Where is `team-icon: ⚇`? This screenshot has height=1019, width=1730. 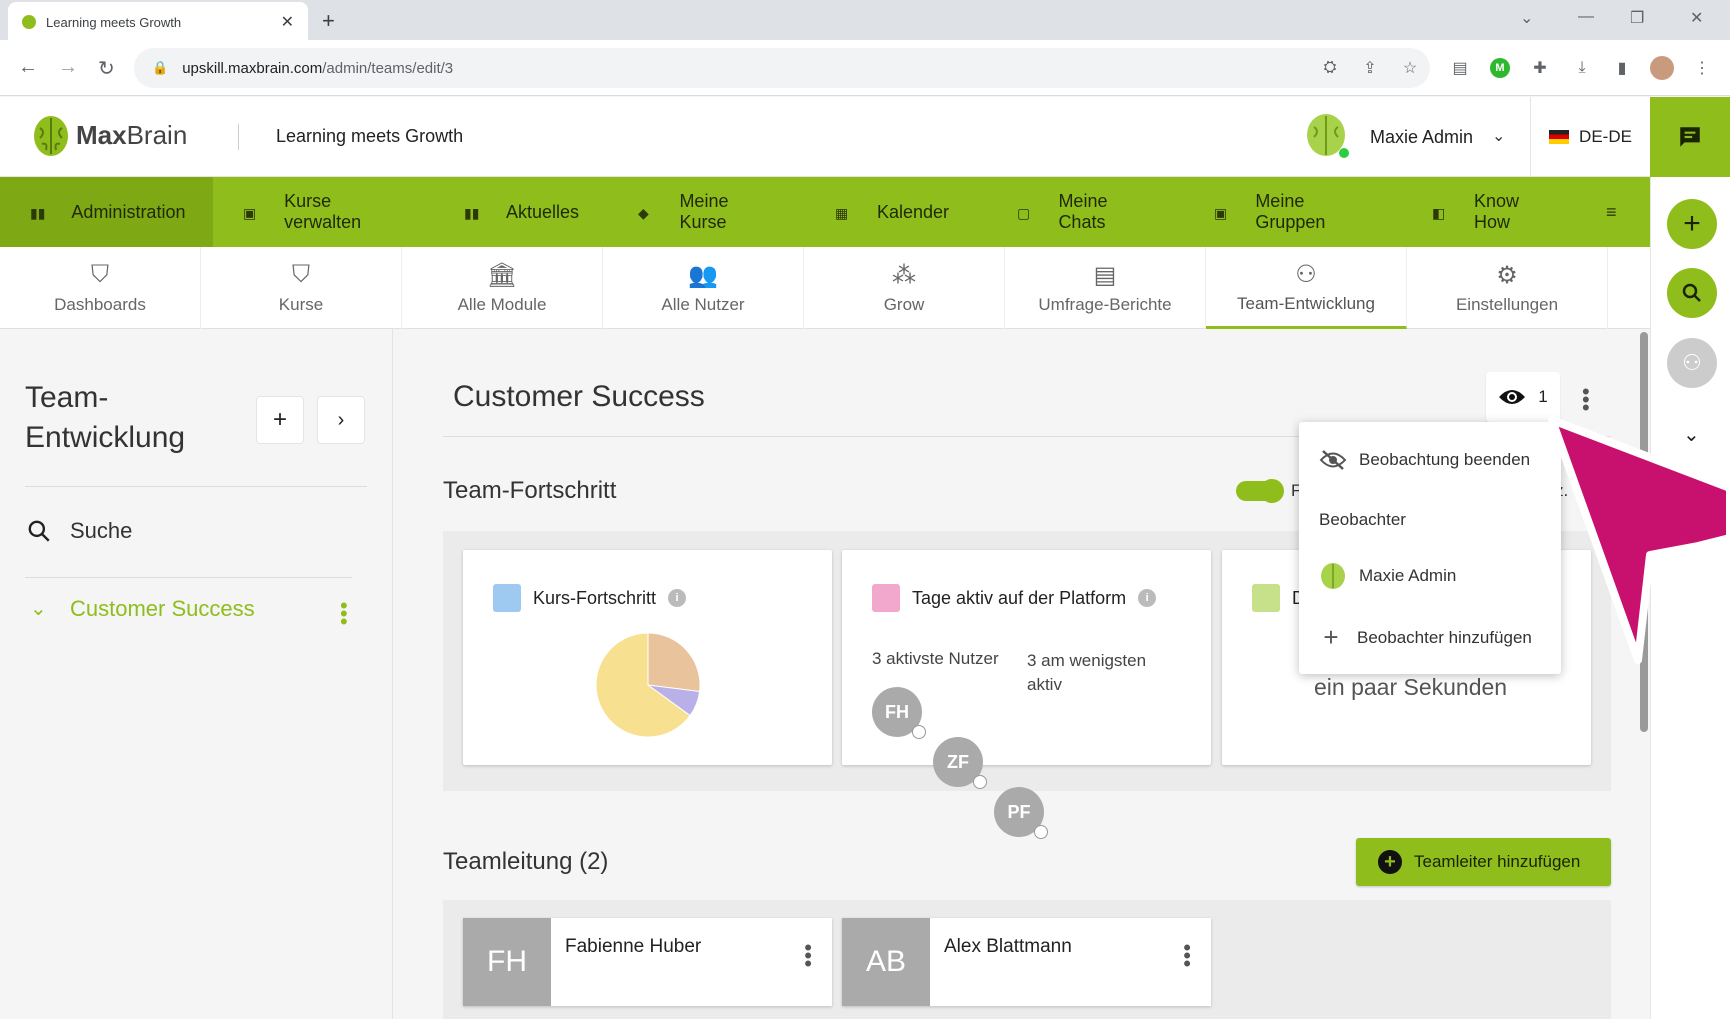
team-icon: ⚇ is located at coordinates (1306, 274).